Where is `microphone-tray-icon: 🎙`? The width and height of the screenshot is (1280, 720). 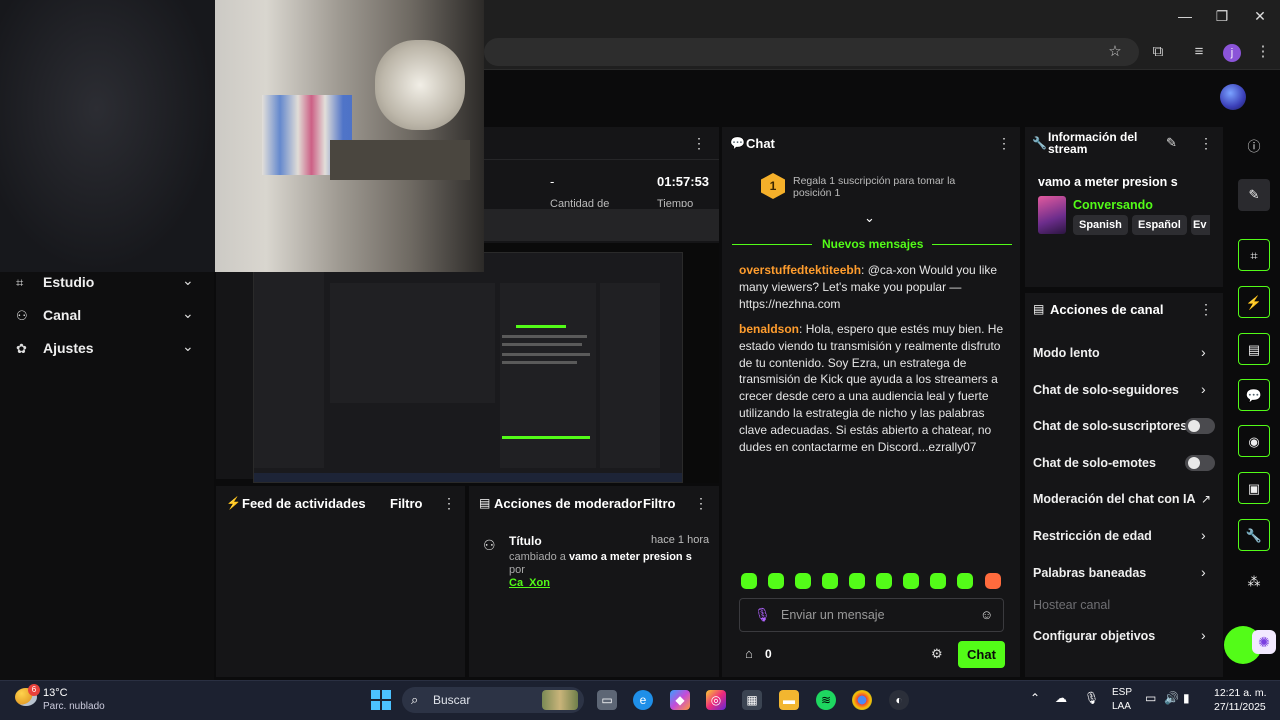 microphone-tray-icon: 🎙 is located at coordinates (1091, 698).